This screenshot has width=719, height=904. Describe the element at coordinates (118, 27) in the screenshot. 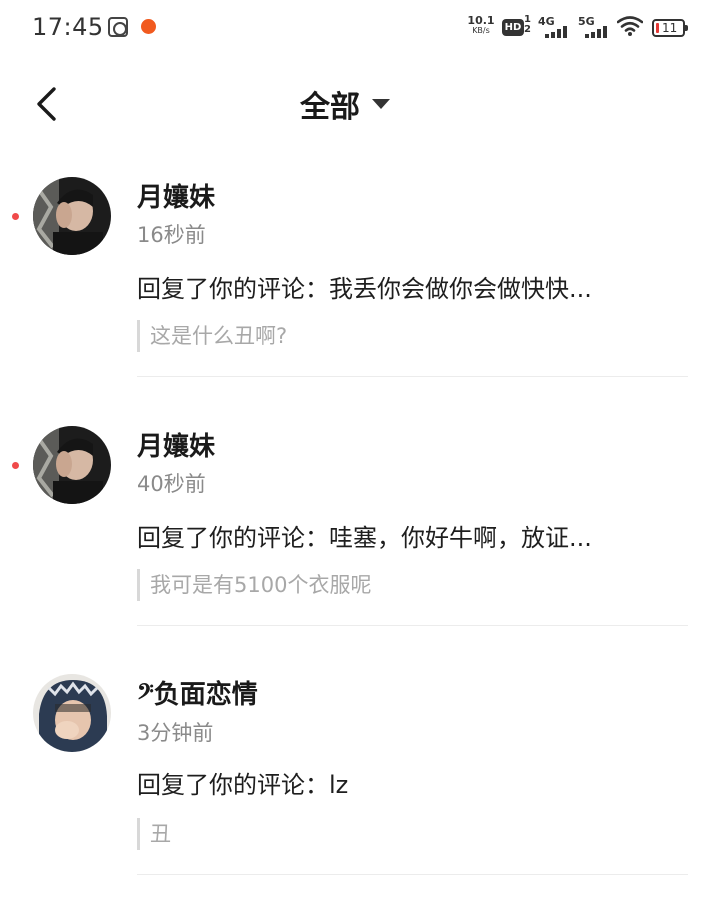

I see `screenshot-icon` at that location.